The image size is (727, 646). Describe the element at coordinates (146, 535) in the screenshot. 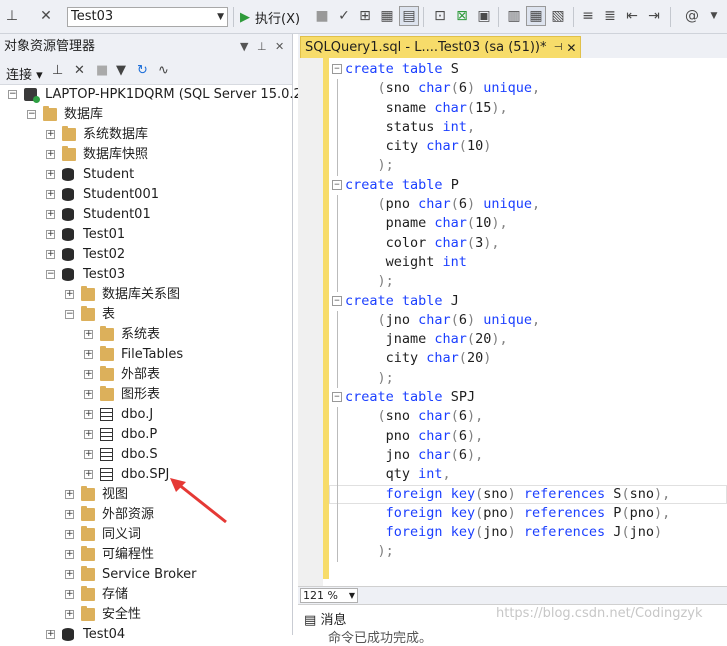

I see `tree-node: + 同义词` at that location.